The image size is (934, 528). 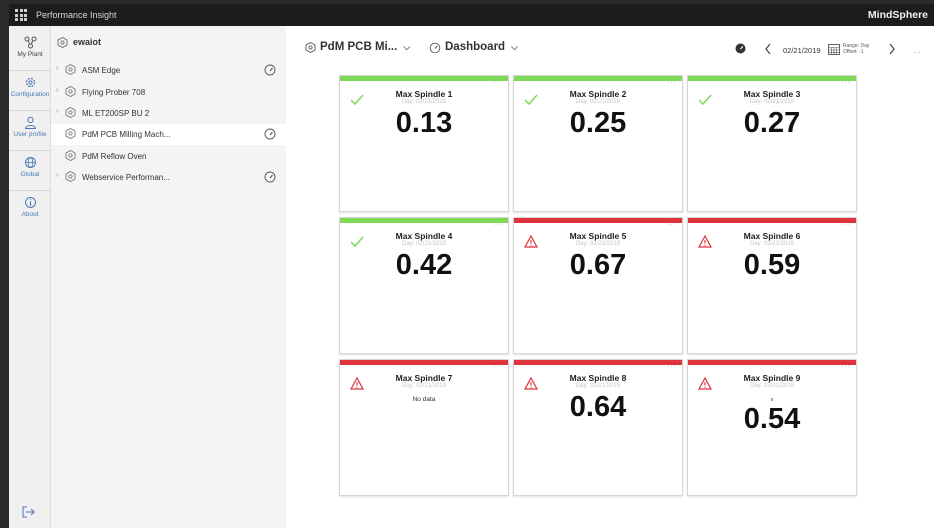 What do you see at coordinates (168, 156) in the screenshot?
I see `tree-item: PdM Reflow Oven` at bounding box center [168, 156].